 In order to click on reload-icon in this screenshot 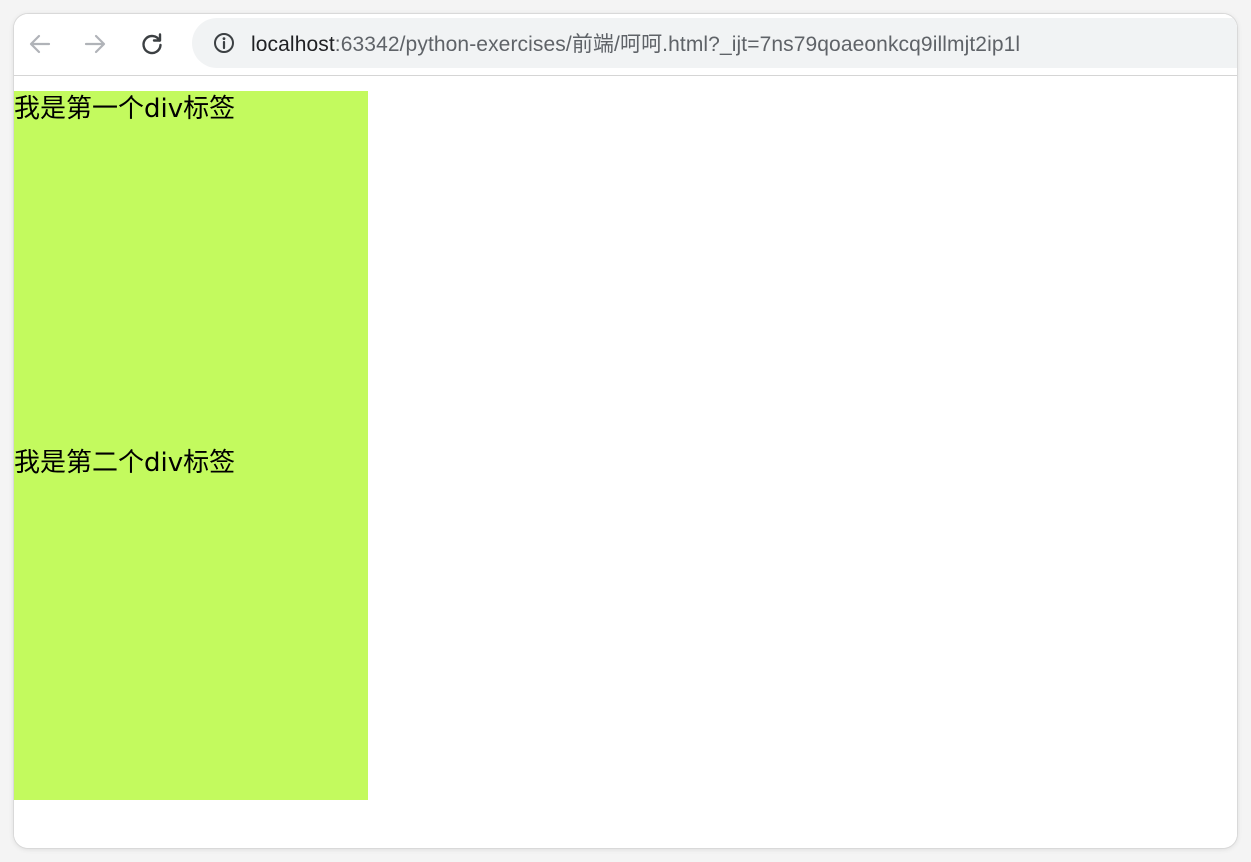, I will do `click(152, 44)`.